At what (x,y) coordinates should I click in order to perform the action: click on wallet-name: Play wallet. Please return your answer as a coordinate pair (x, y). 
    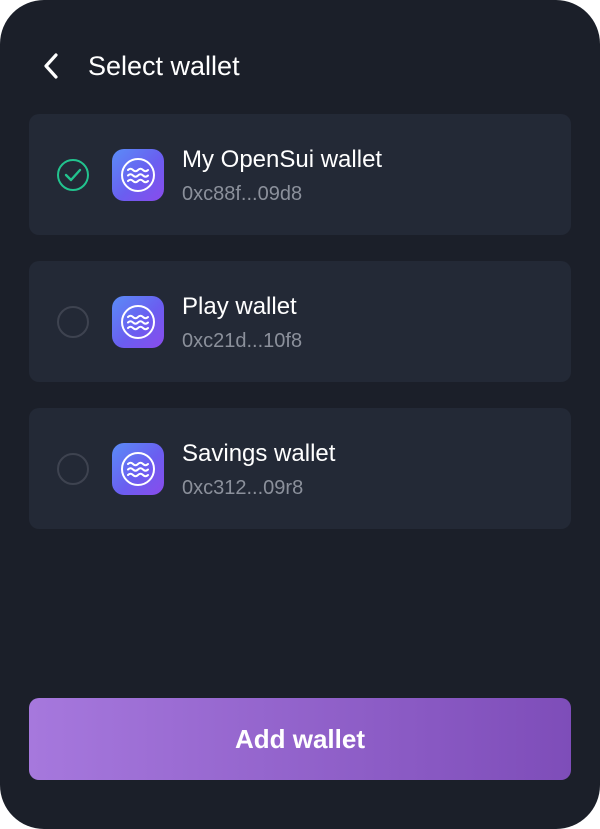
    Looking at the image, I should click on (239, 306).